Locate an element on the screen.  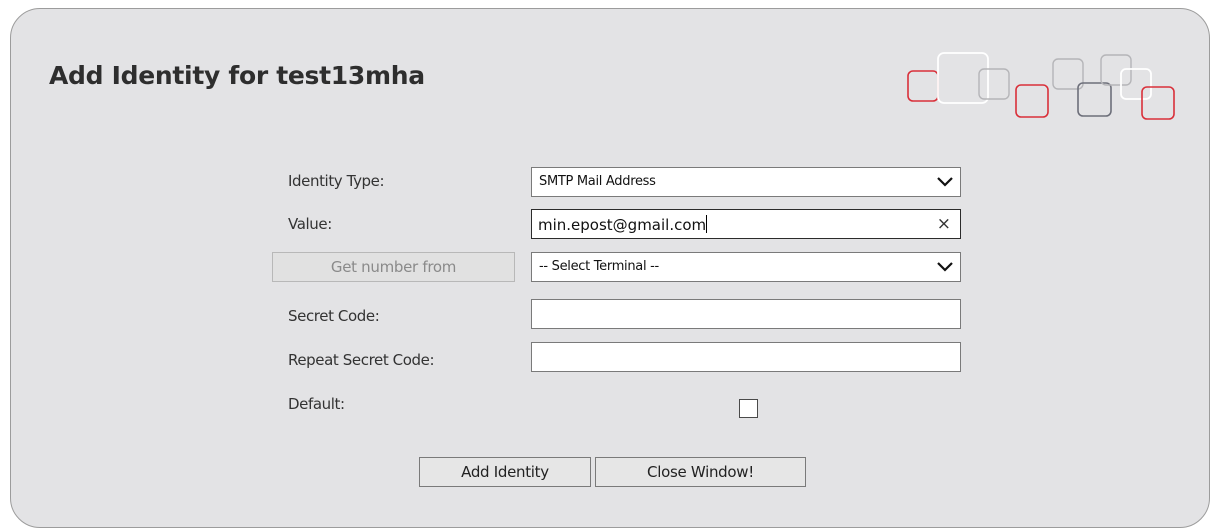
identity-type-select: SMTP Mail Address is located at coordinates (746, 182).